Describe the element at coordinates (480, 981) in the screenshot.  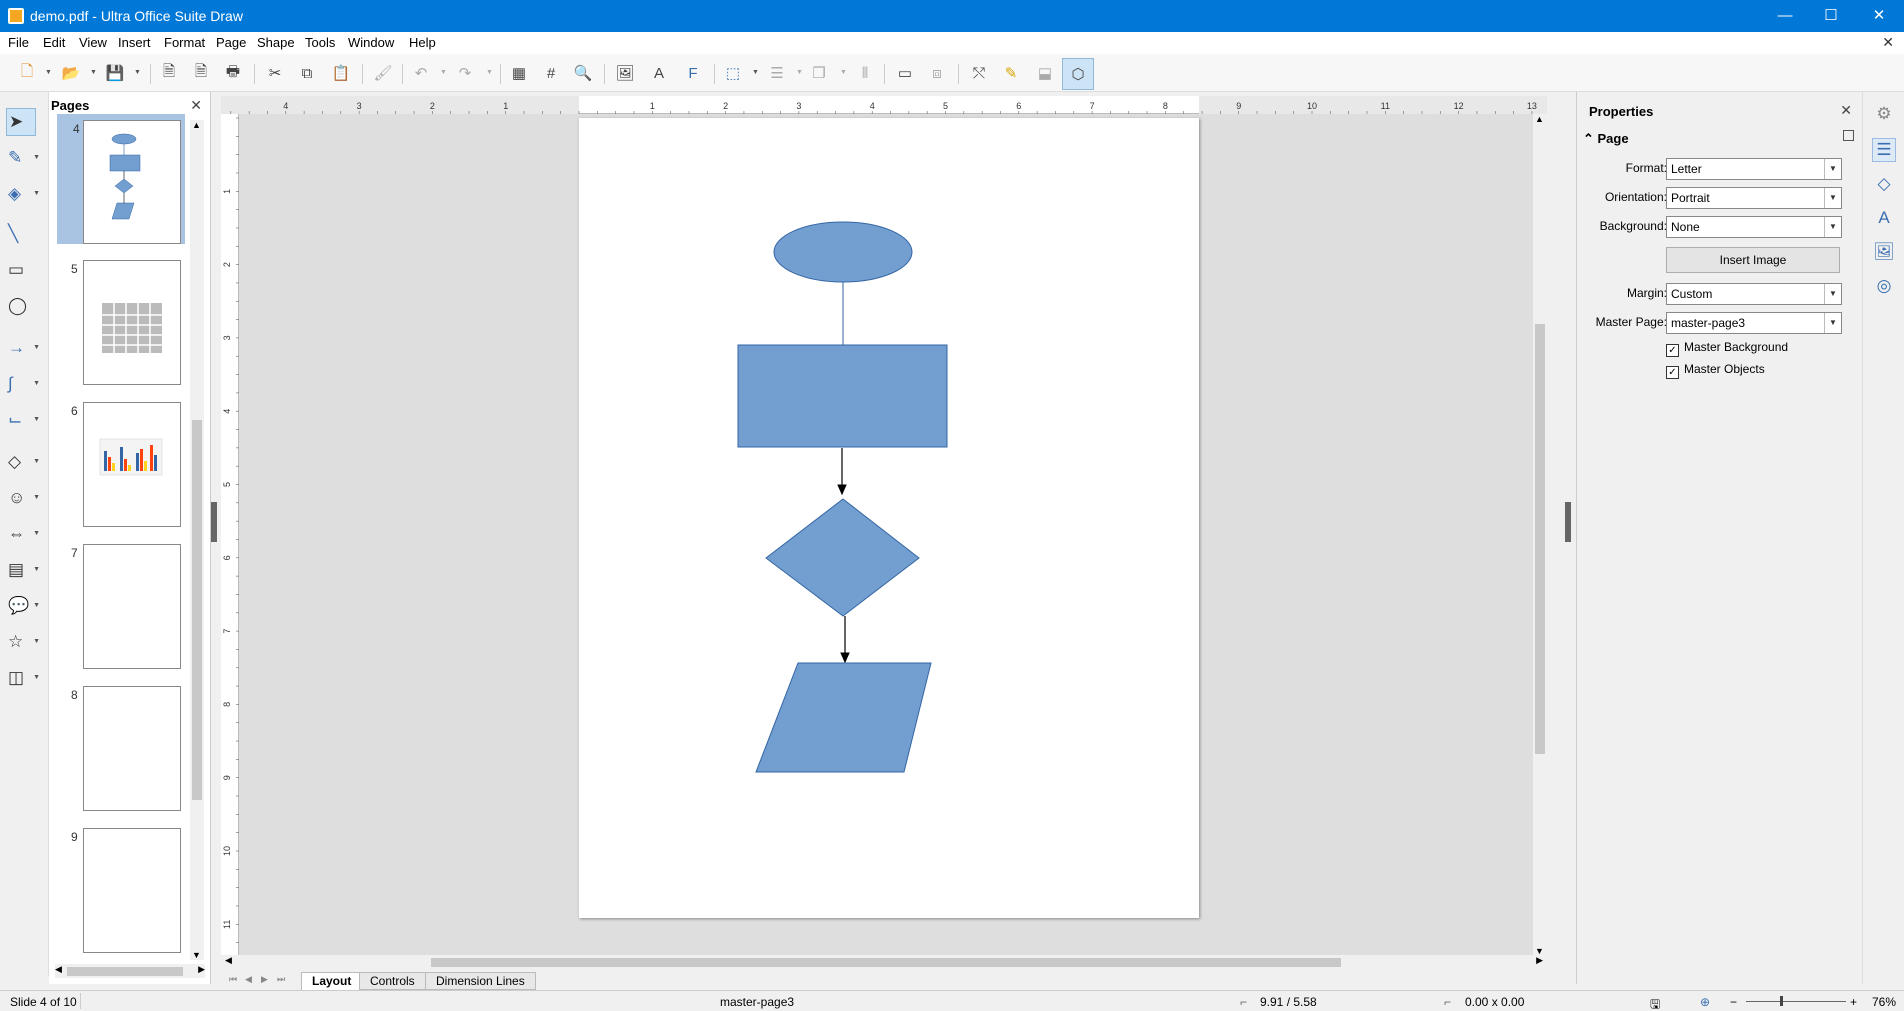
I see `tab-dimension-lines: Dimension Lines` at that location.